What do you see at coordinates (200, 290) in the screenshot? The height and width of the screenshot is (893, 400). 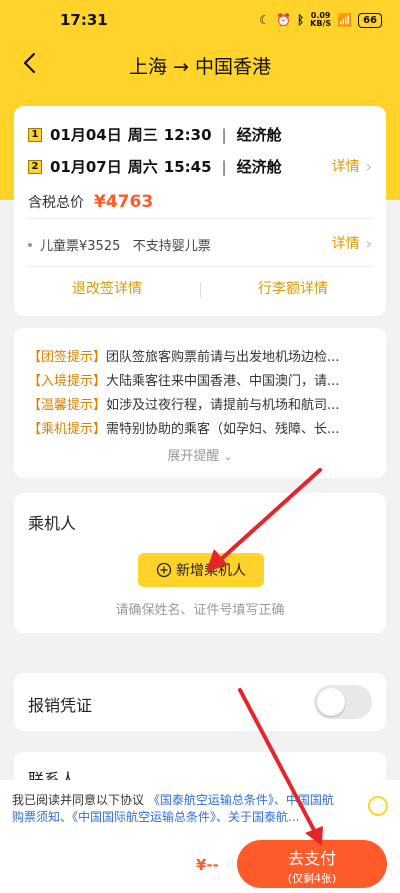 I see `link-separator` at bounding box center [200, 290].